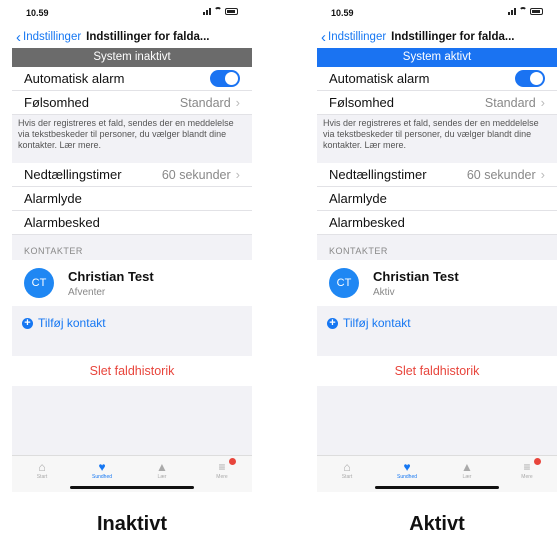 This screenshot has height=544, width=559. I want to click on contact-status: Afventer, so click(87, 292).